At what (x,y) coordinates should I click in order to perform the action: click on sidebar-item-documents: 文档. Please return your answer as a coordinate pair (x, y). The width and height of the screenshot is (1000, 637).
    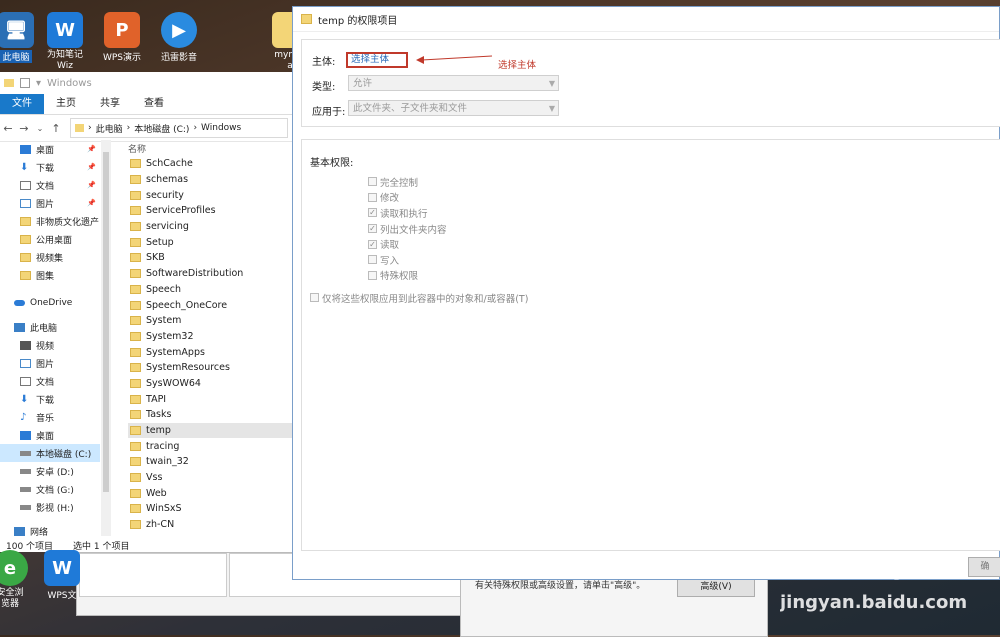
    Looking at the image, I should click on (50, 381).